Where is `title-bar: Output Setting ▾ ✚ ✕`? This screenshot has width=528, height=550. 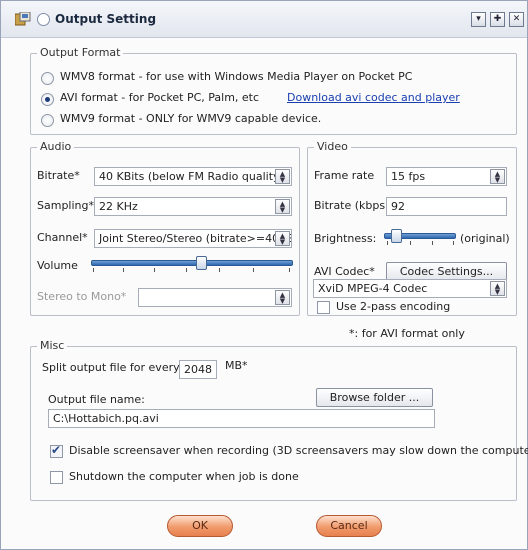
title-bar: Output Setting ▾ ✚ ✕ is located at coordinates (264, 19).